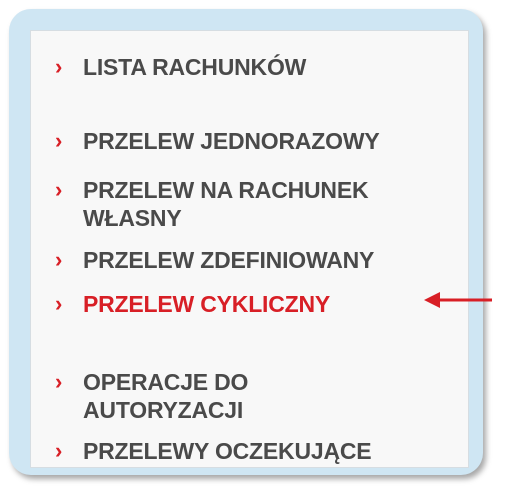 Image resolution: width=507 pixels, height=488 pixels. I want to click on menu-item-label: PRZELEW CYKLICZNY, so click(207, 304).